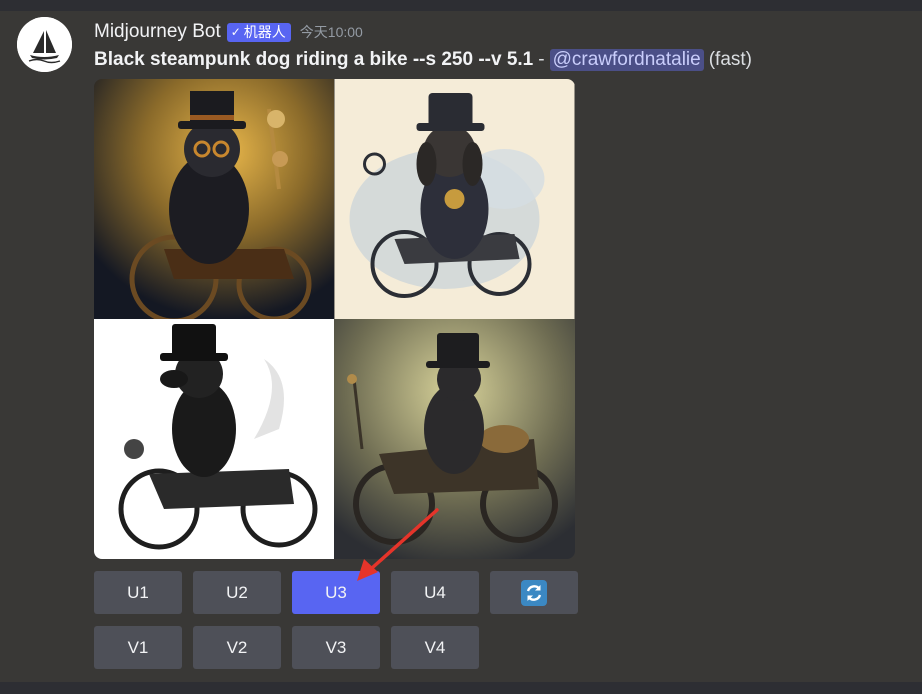 The height and width of the screenshot is (694, 922). What do you see at coordinates (157, 32) in the screenshot?
I see `author-name: Midjourney Bot` at bounding box center [157, 32].